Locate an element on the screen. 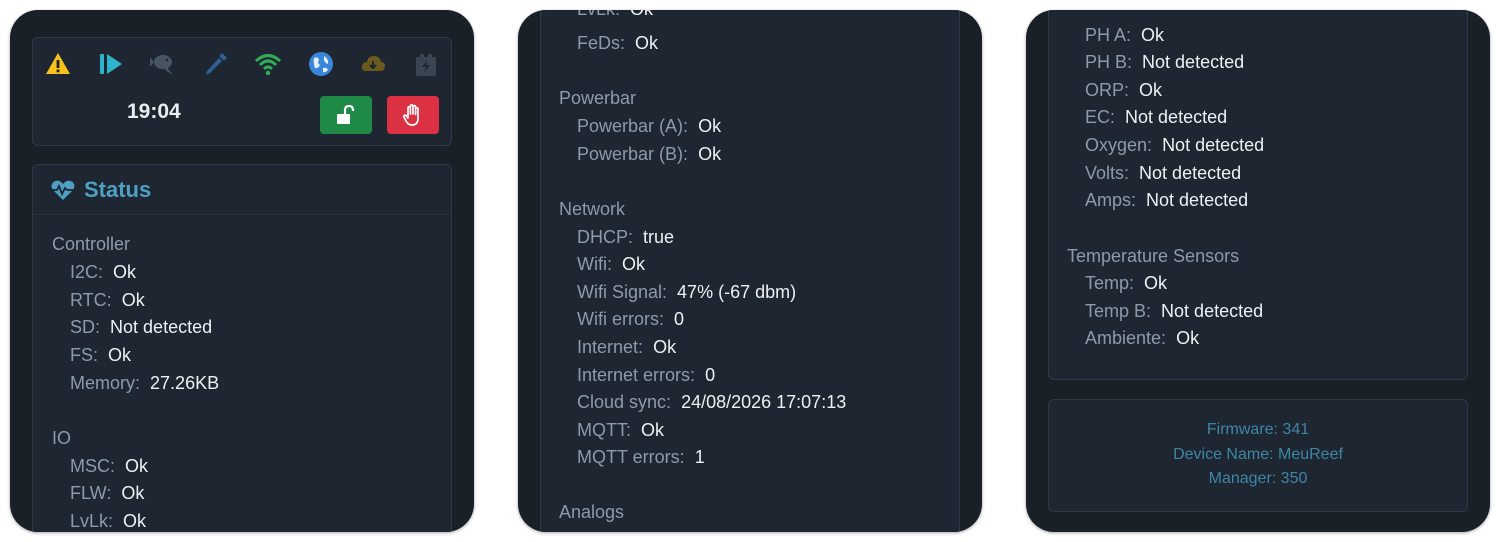  clock-time: 19:04 is located at coordinates (154, 111).